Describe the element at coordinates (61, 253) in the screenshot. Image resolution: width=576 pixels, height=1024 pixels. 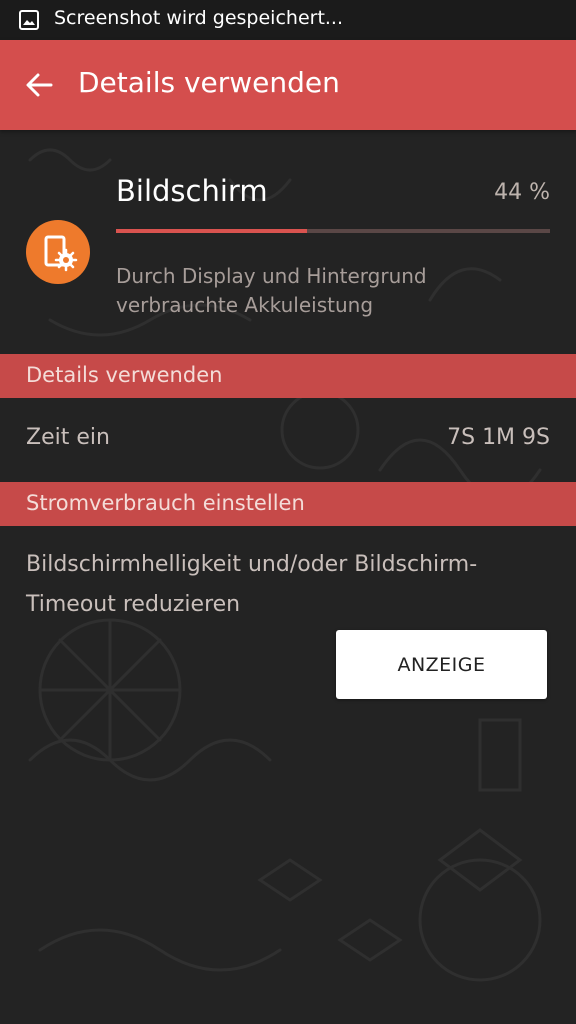
I see `screen-settings-glyph` at that location.